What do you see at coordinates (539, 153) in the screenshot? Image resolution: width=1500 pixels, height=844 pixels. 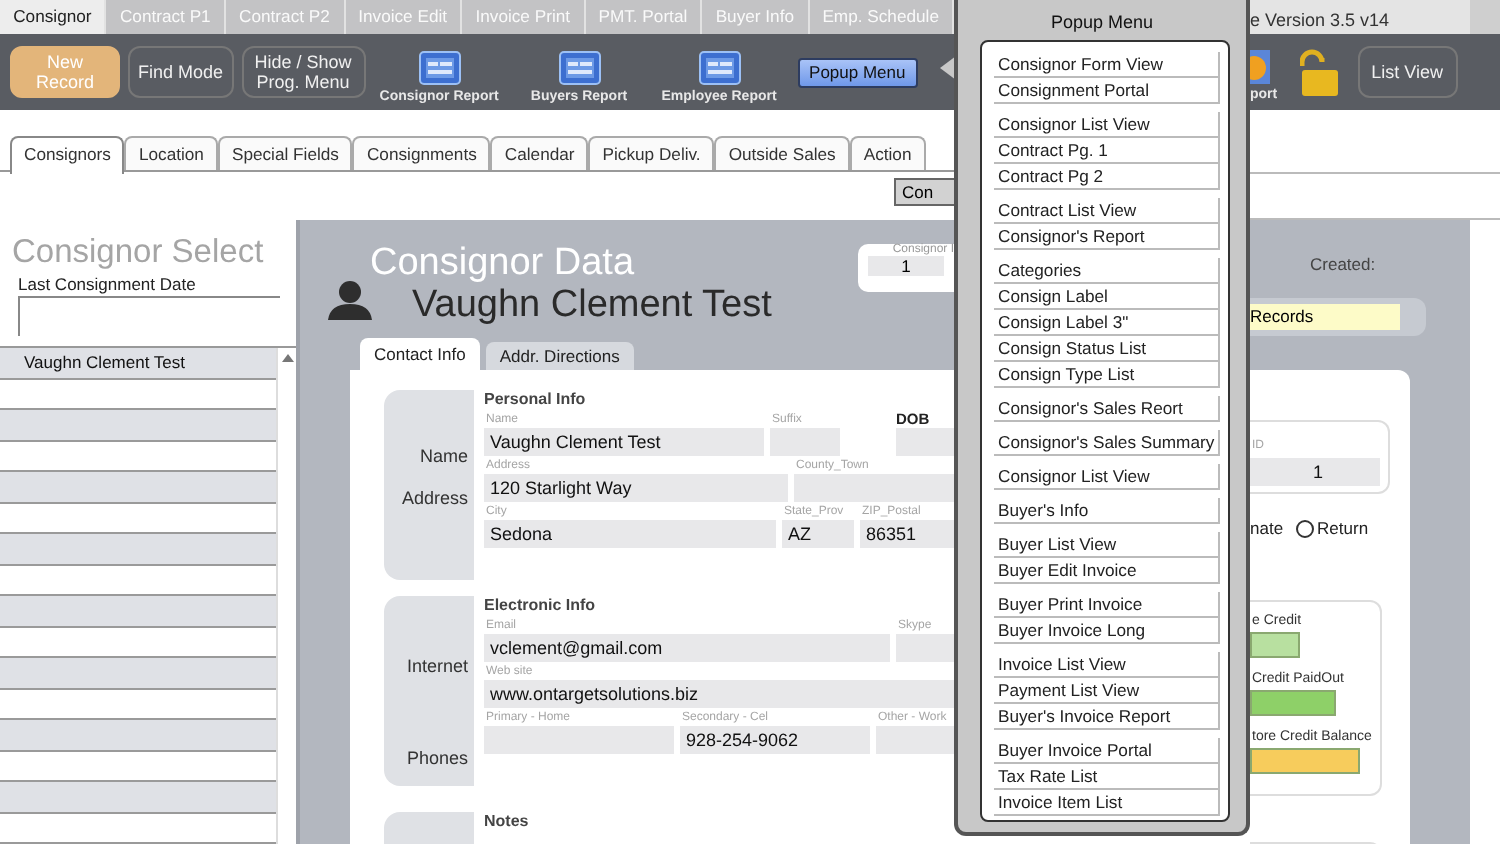 I see `section-tab: Calendar` at bounding box center [539, 153].